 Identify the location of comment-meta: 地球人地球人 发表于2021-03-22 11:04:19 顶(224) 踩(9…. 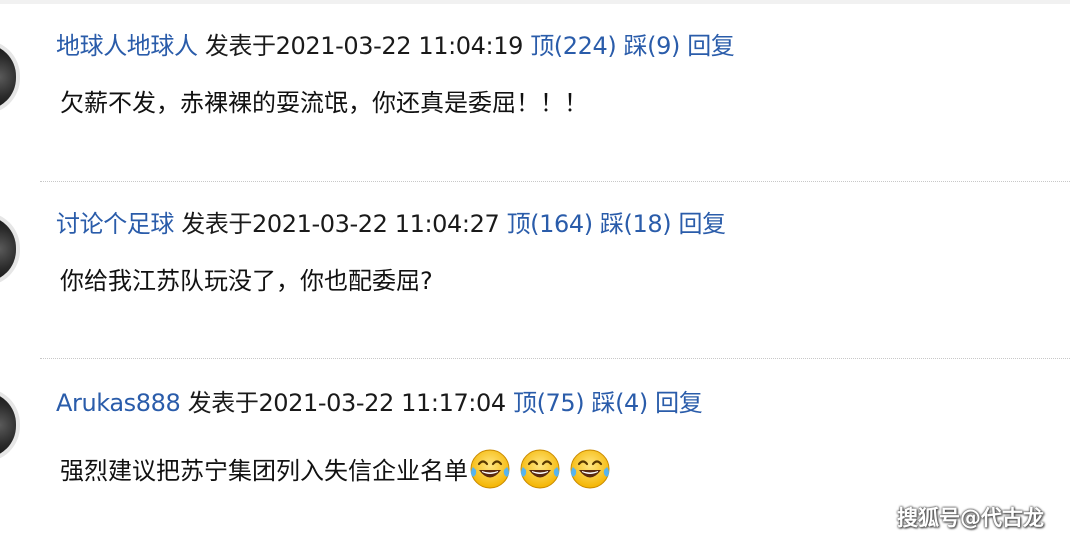
(395, 46).